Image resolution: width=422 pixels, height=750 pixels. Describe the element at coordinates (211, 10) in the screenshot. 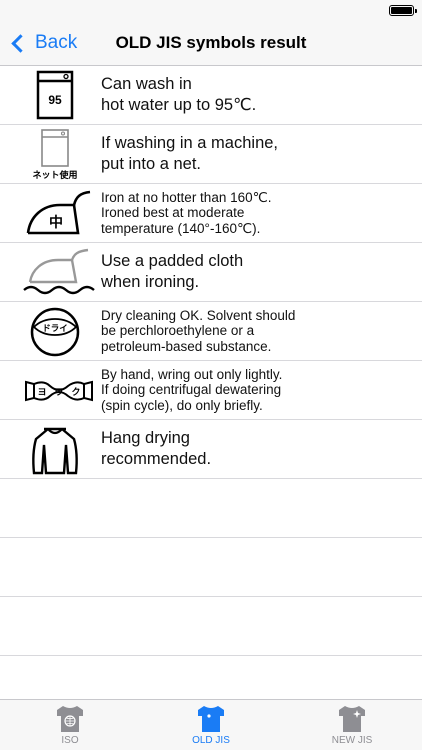

I see `status-bar` at that location.